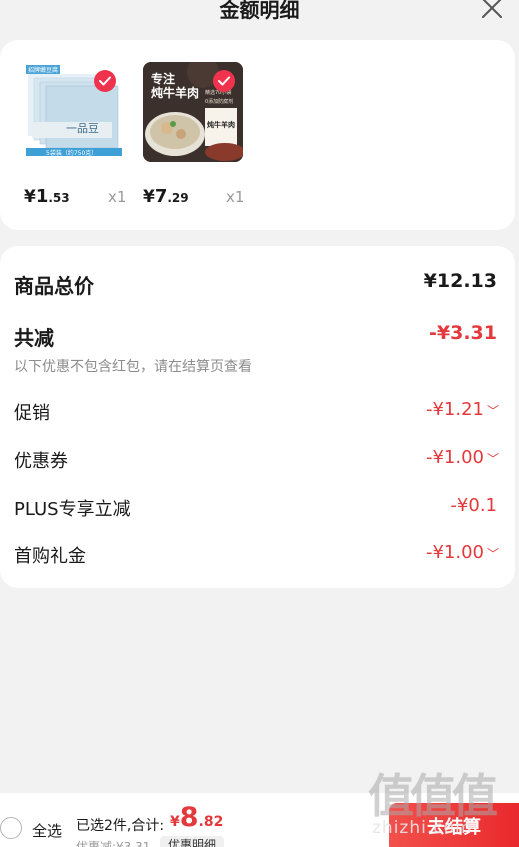 The height and width of the screenshot is (847, 519). Describe the element at coordinates (473, 505) in the screenshot. I see `discount-value: -¥0.1` at that location.